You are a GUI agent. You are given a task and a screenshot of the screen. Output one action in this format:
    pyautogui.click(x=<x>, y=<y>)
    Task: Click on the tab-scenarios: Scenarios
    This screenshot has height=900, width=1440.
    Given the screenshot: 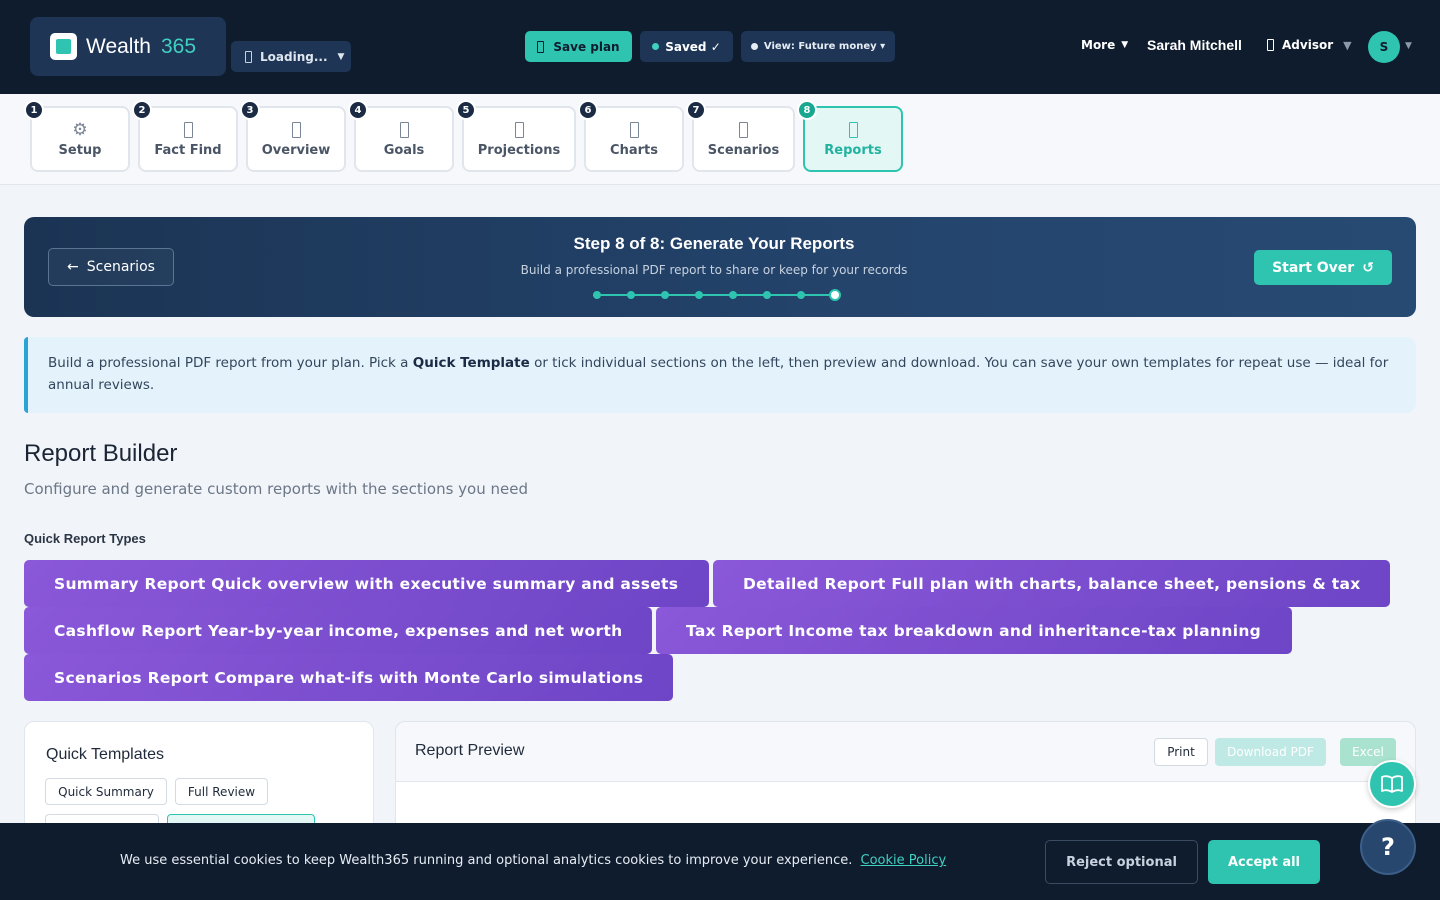 What is the action you would take?
    pyautogui.click(x=743, y=139)
    